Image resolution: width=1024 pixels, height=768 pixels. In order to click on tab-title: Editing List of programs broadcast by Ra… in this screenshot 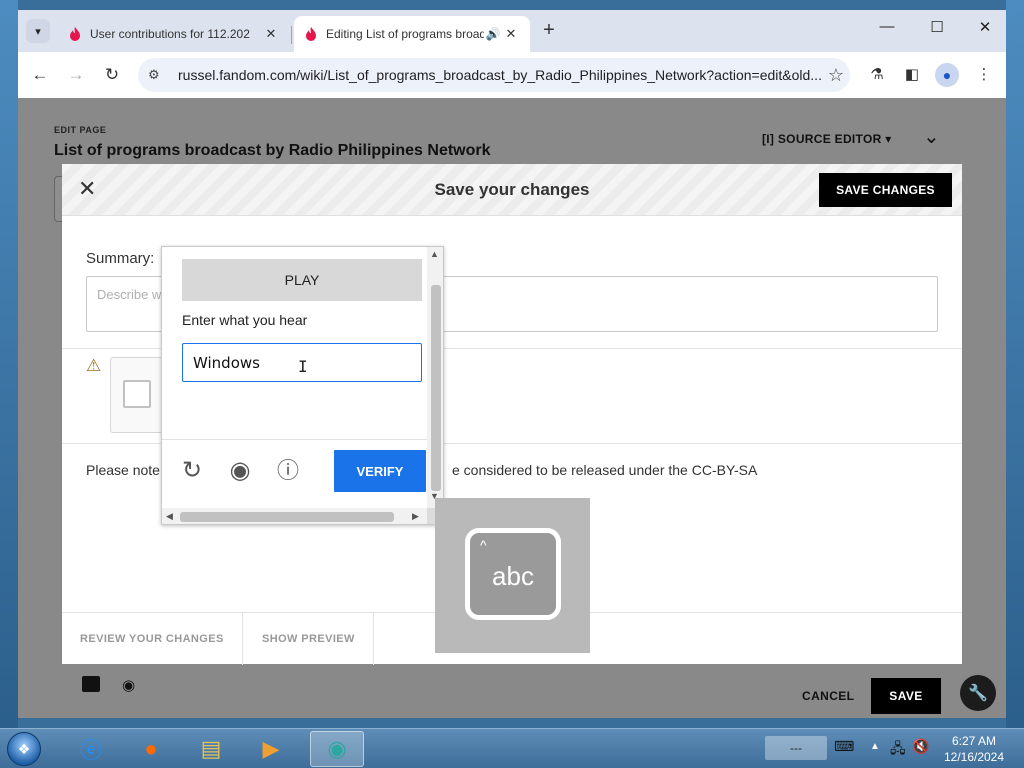, I will do `click(405, 34)`.